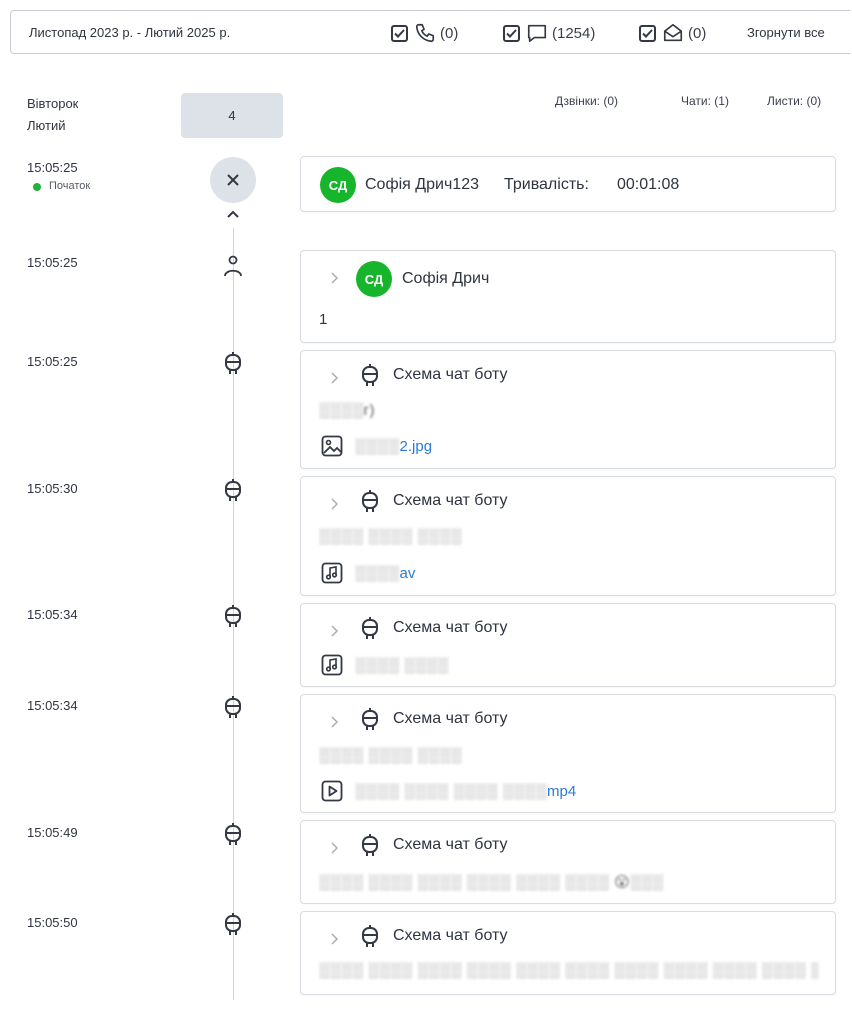 Image resolution: width=852 pixels, height=1011 pixels. What do you see at coordinates (52, 832) in the screenshot?
I see `event-time: 15:05:49` at bounding box center [52, 832].